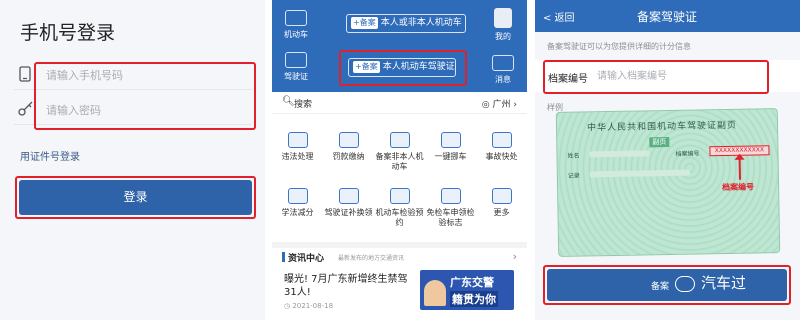 This screenshot has height=320, width=800. I want to click on news-thumbnail: 广东交警 籍贯为你, so click(467, 290).